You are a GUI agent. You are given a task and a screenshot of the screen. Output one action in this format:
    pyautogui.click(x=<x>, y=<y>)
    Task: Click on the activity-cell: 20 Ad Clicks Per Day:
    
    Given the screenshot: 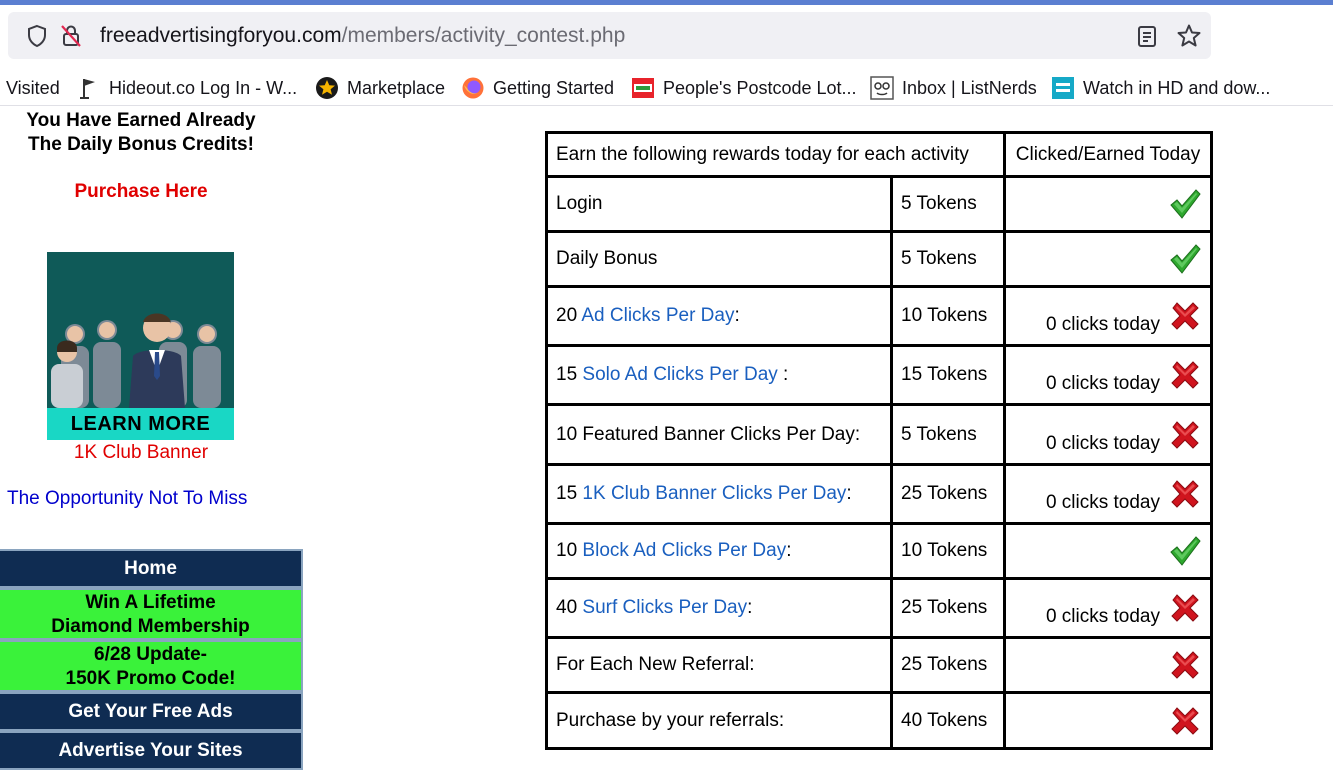 What is the action you would take?
    pyautogui.click(x=719, y=316)
    